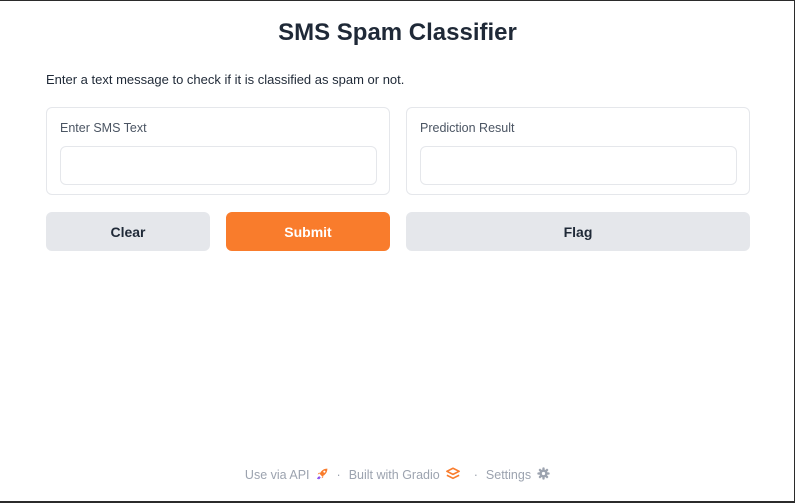 This screenshot has height=503, width=795. I want to click on use-via-api-link: Use via API, so click(287, 475).